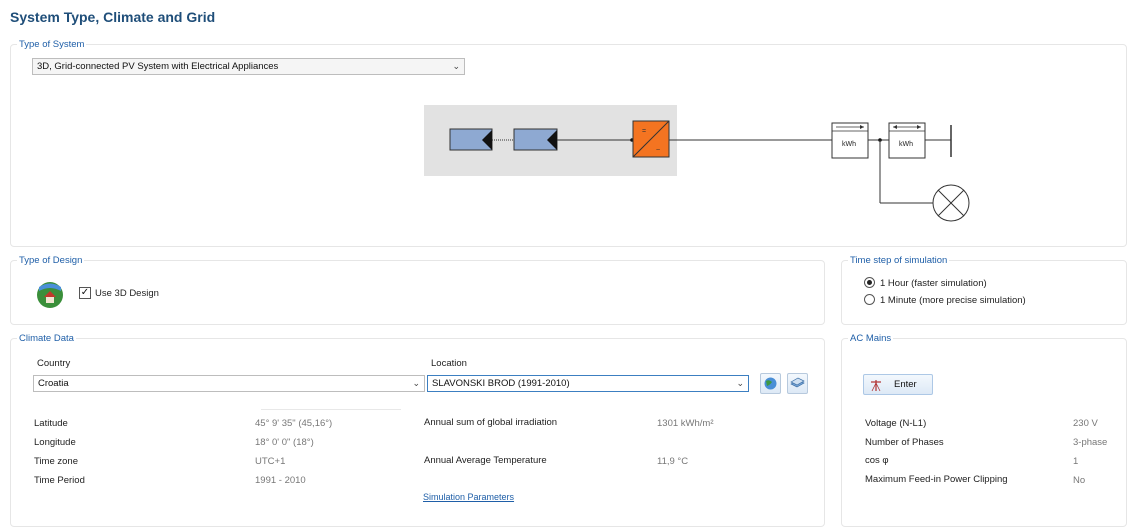 This screenshot has width=1127, height=527. What do you see at coordinates (1079, 480) in the screenshot?
I see `feed-in-clipping-value: No` at bounding box center [1079, 480].